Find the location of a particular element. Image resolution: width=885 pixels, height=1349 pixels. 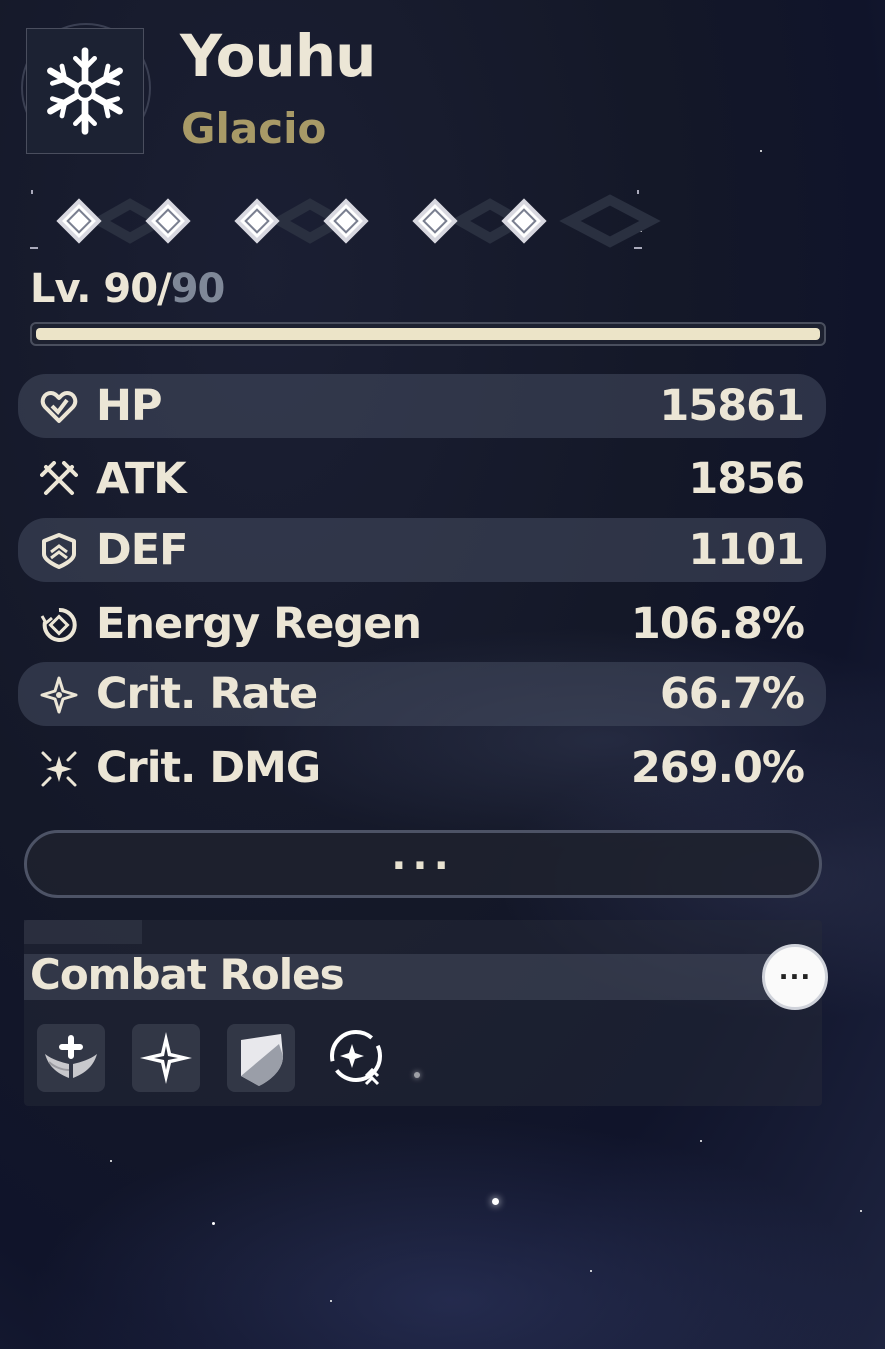

sequence-node-4-icon is located at coordinates (346, 221).